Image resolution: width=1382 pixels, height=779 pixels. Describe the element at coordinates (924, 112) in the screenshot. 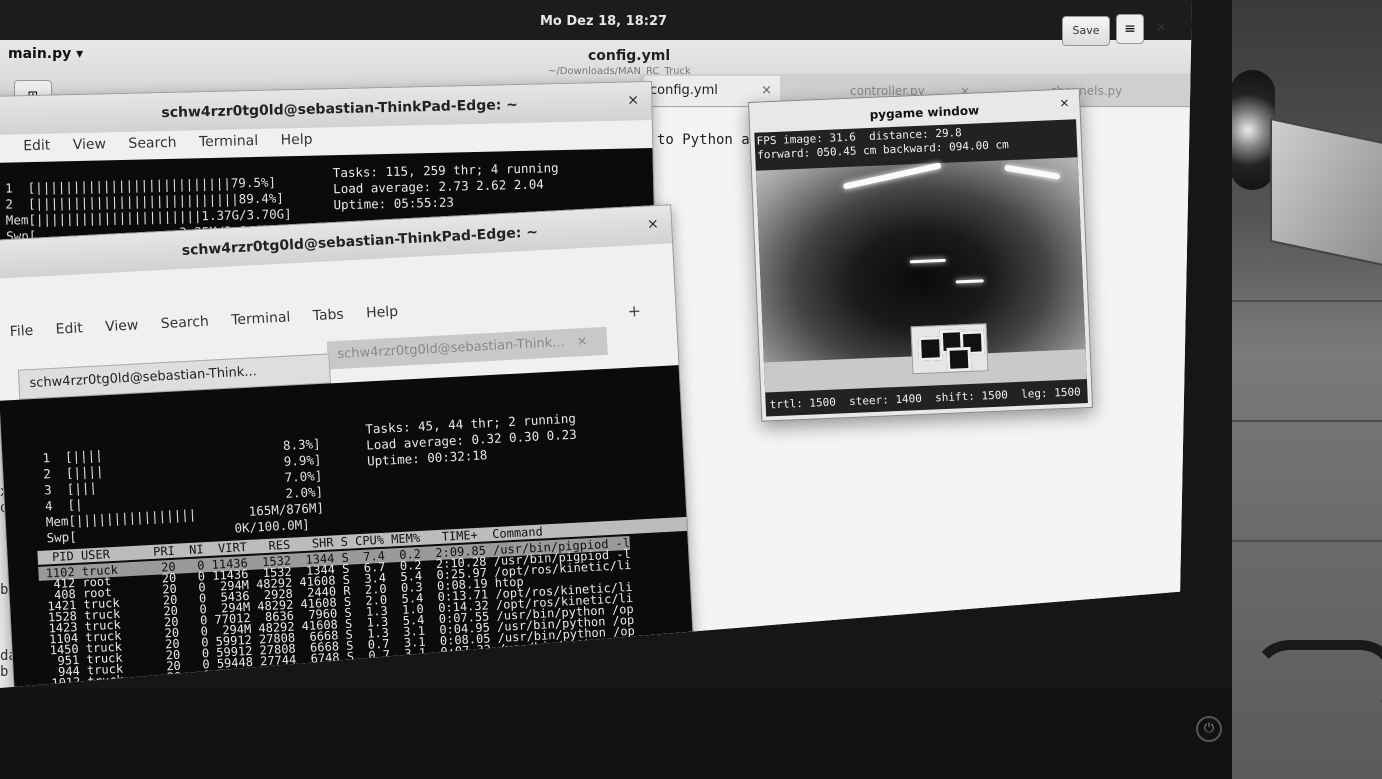

I see `pygame-window-title: pygame window` at that location.